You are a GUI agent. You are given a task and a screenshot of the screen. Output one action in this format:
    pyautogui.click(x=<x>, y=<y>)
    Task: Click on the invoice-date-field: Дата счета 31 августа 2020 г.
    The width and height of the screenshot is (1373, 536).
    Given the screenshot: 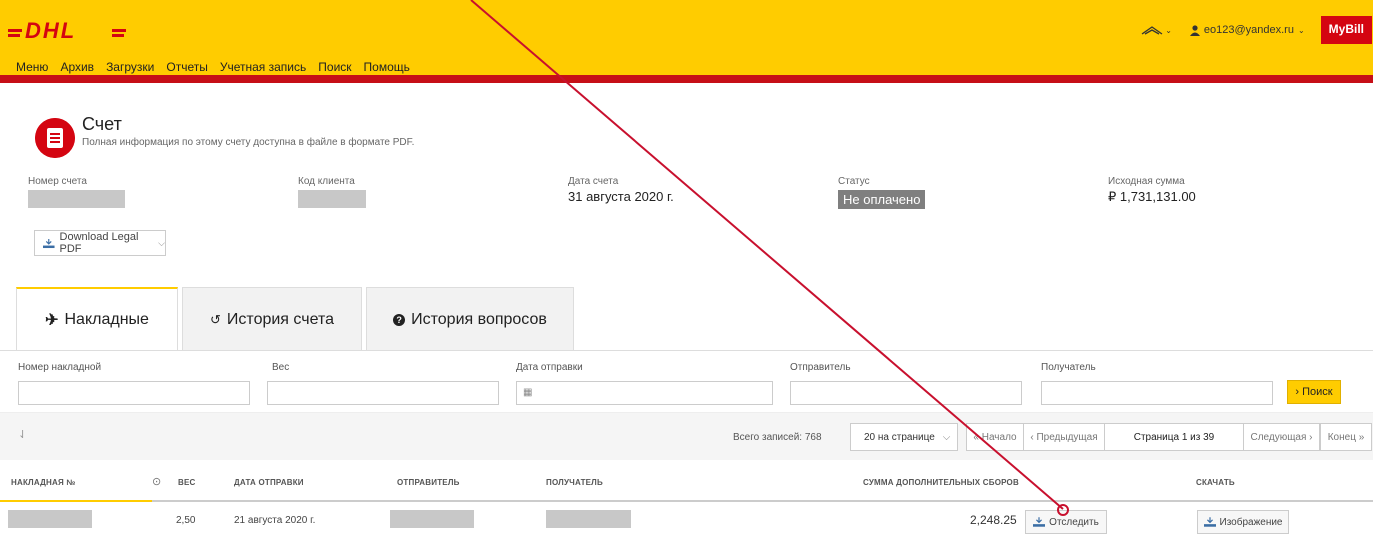 What is the action you would take?
    pyautogui.click(x=621, y=190)
    